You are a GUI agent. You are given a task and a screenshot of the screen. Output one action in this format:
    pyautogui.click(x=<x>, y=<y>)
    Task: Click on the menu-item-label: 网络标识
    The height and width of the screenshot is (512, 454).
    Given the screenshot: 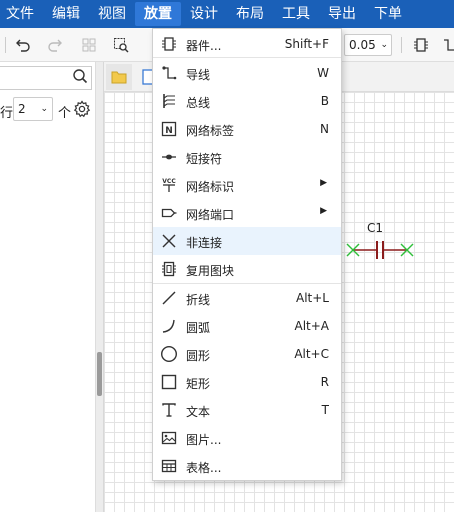 What is the action you would take?
    pyautogui.click(x=210, y=187)
    